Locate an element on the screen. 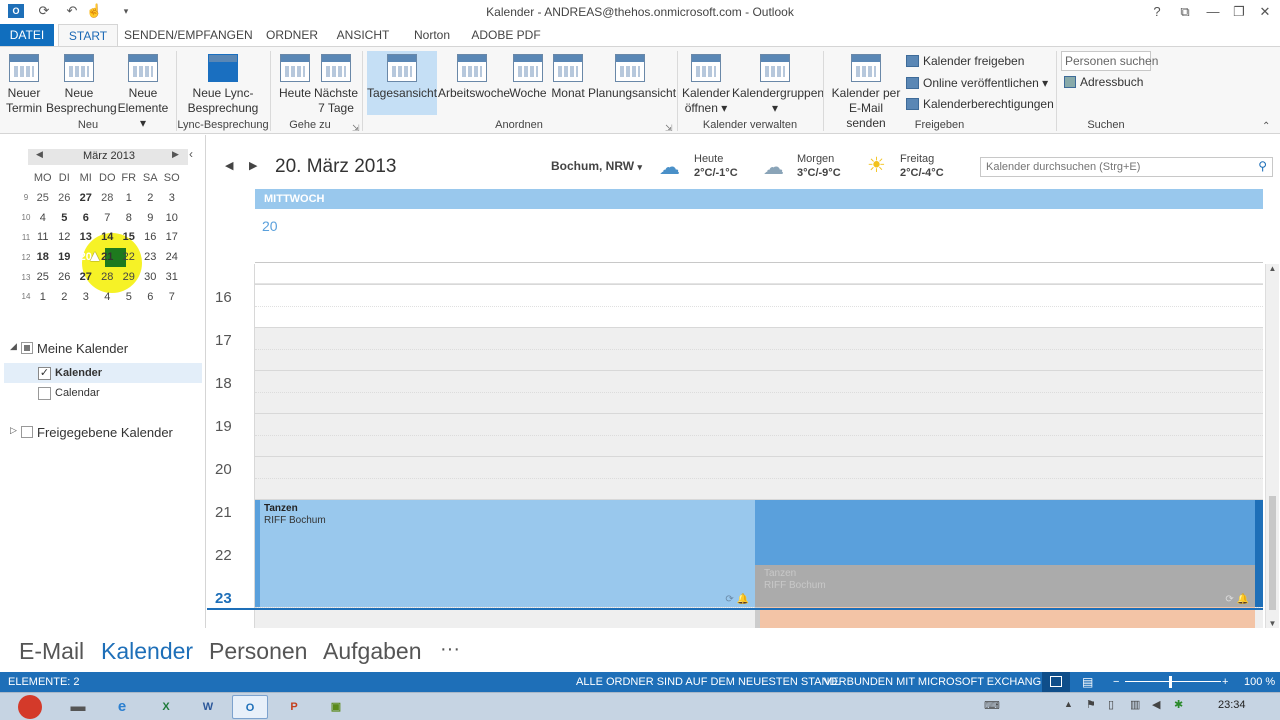  shared-calendars-header: Freigegebene Kalender is located at coordinates (105, 432).